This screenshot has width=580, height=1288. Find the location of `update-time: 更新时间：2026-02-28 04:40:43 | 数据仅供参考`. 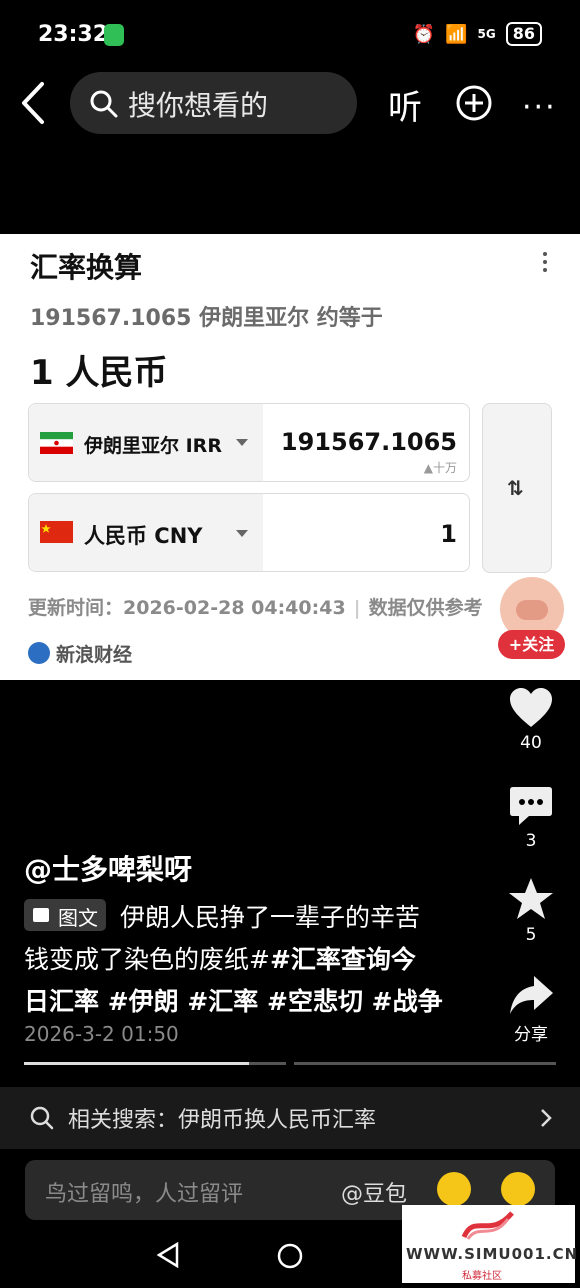

update-time: 更新时间：2026-02-28 04:40:43 | 数据仅供参考 is located at coordinates (255, 608).